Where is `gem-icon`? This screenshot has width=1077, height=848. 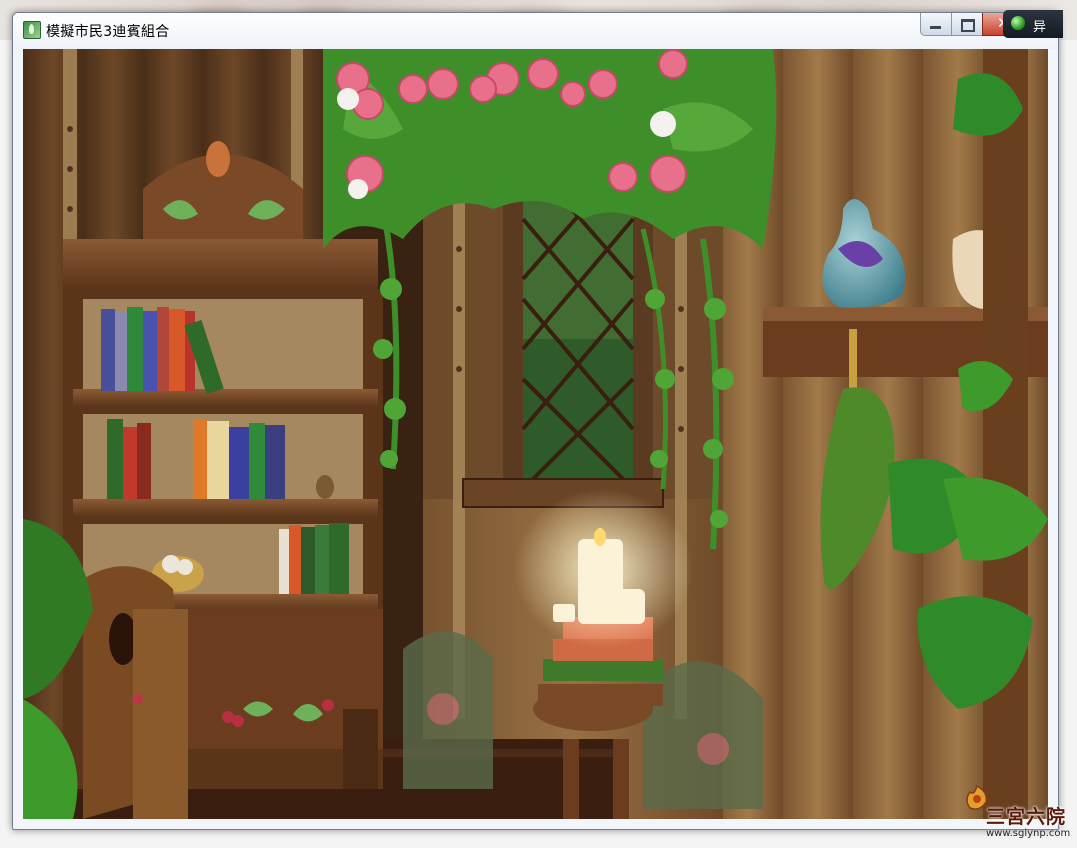 gem-icon is located at coordinates (1018, 23).